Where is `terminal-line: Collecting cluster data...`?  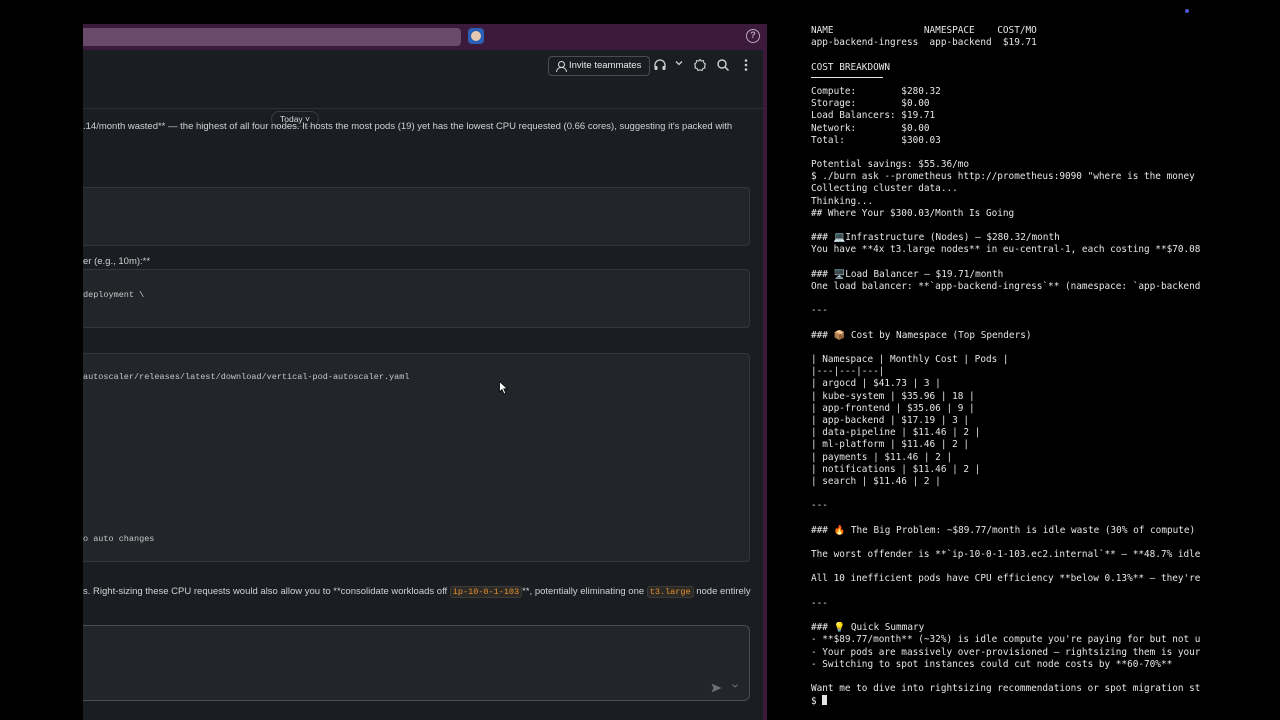 terminal-line: Collecting cluster data... is located at coordinates (884, 189).